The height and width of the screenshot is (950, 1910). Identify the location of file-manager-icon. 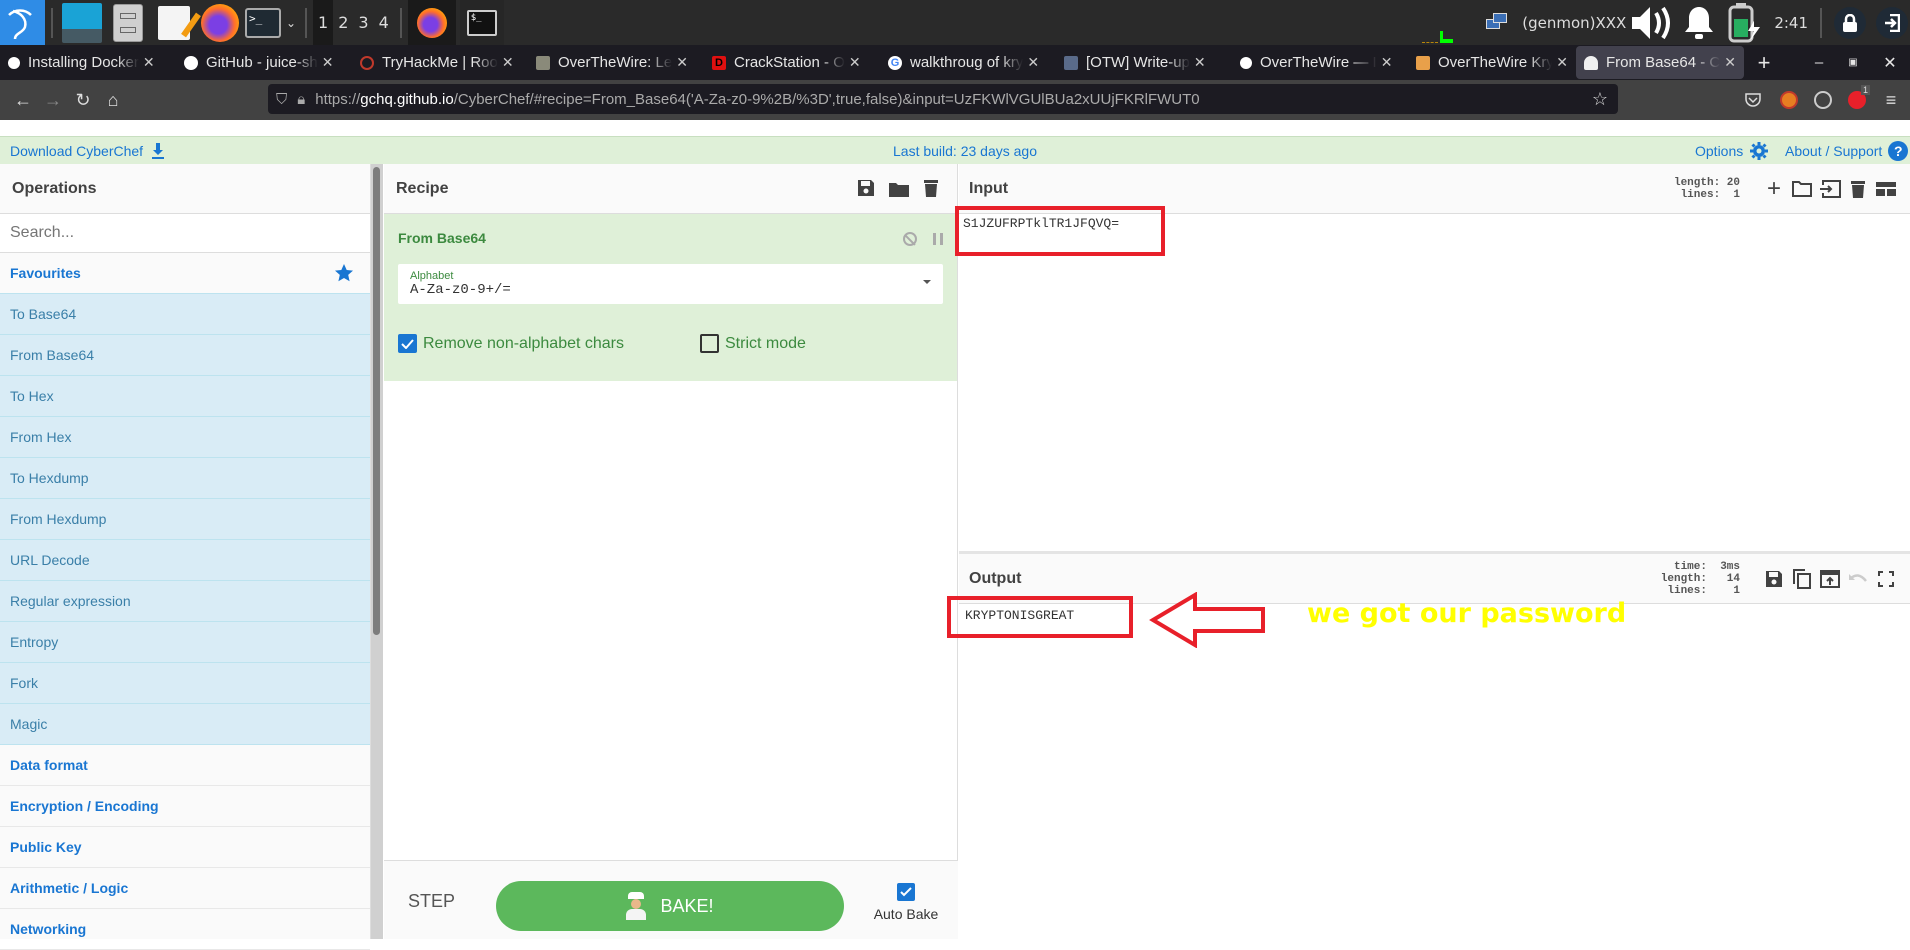
(128, 22).